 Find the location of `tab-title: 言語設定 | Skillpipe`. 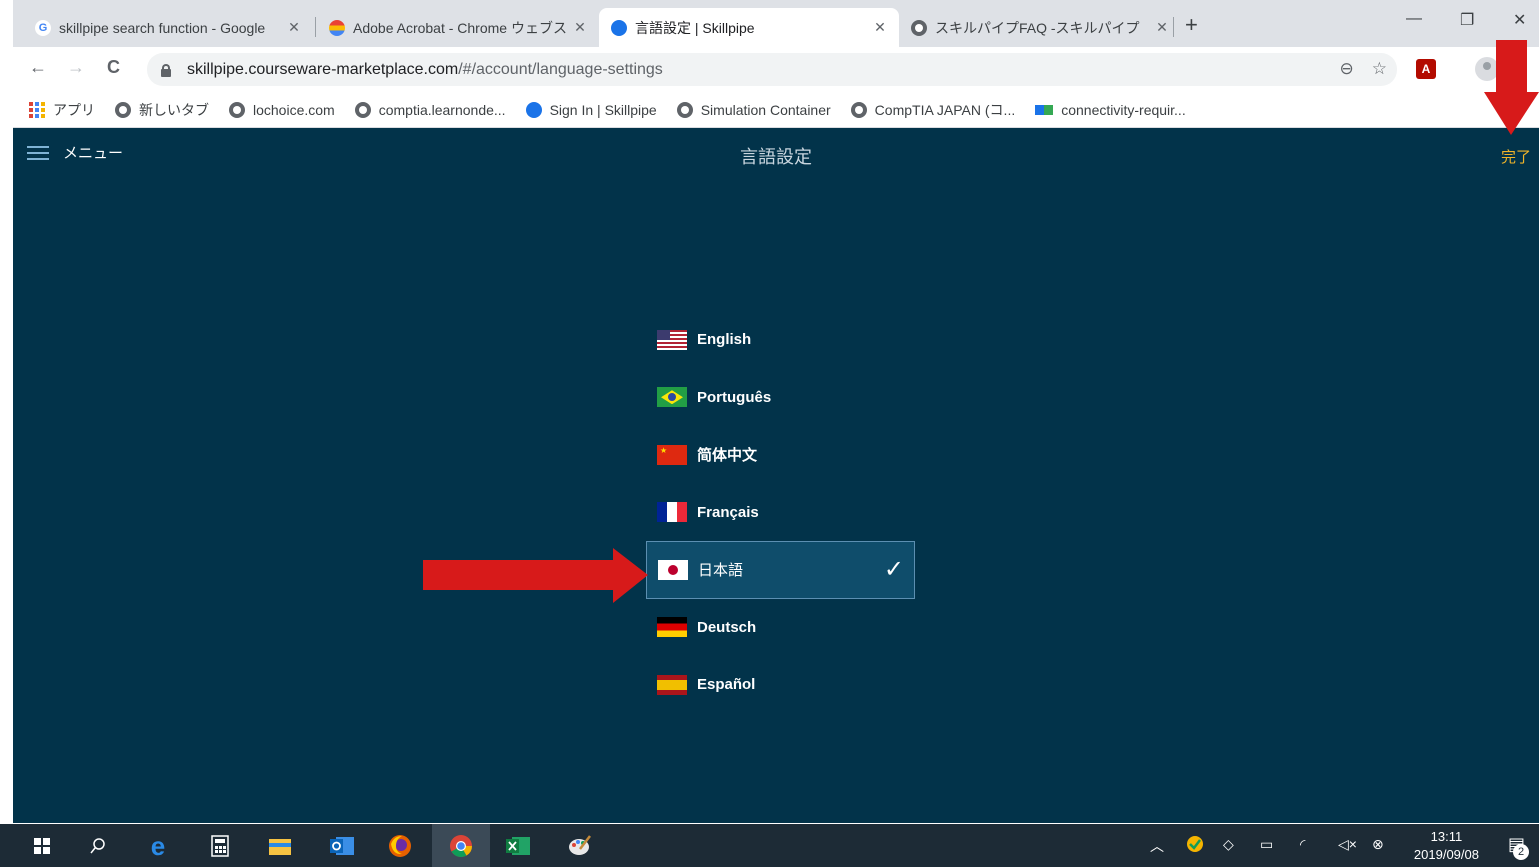

tab-title: 言語設定 | Skillpipe is located at coordinates (695, 27).